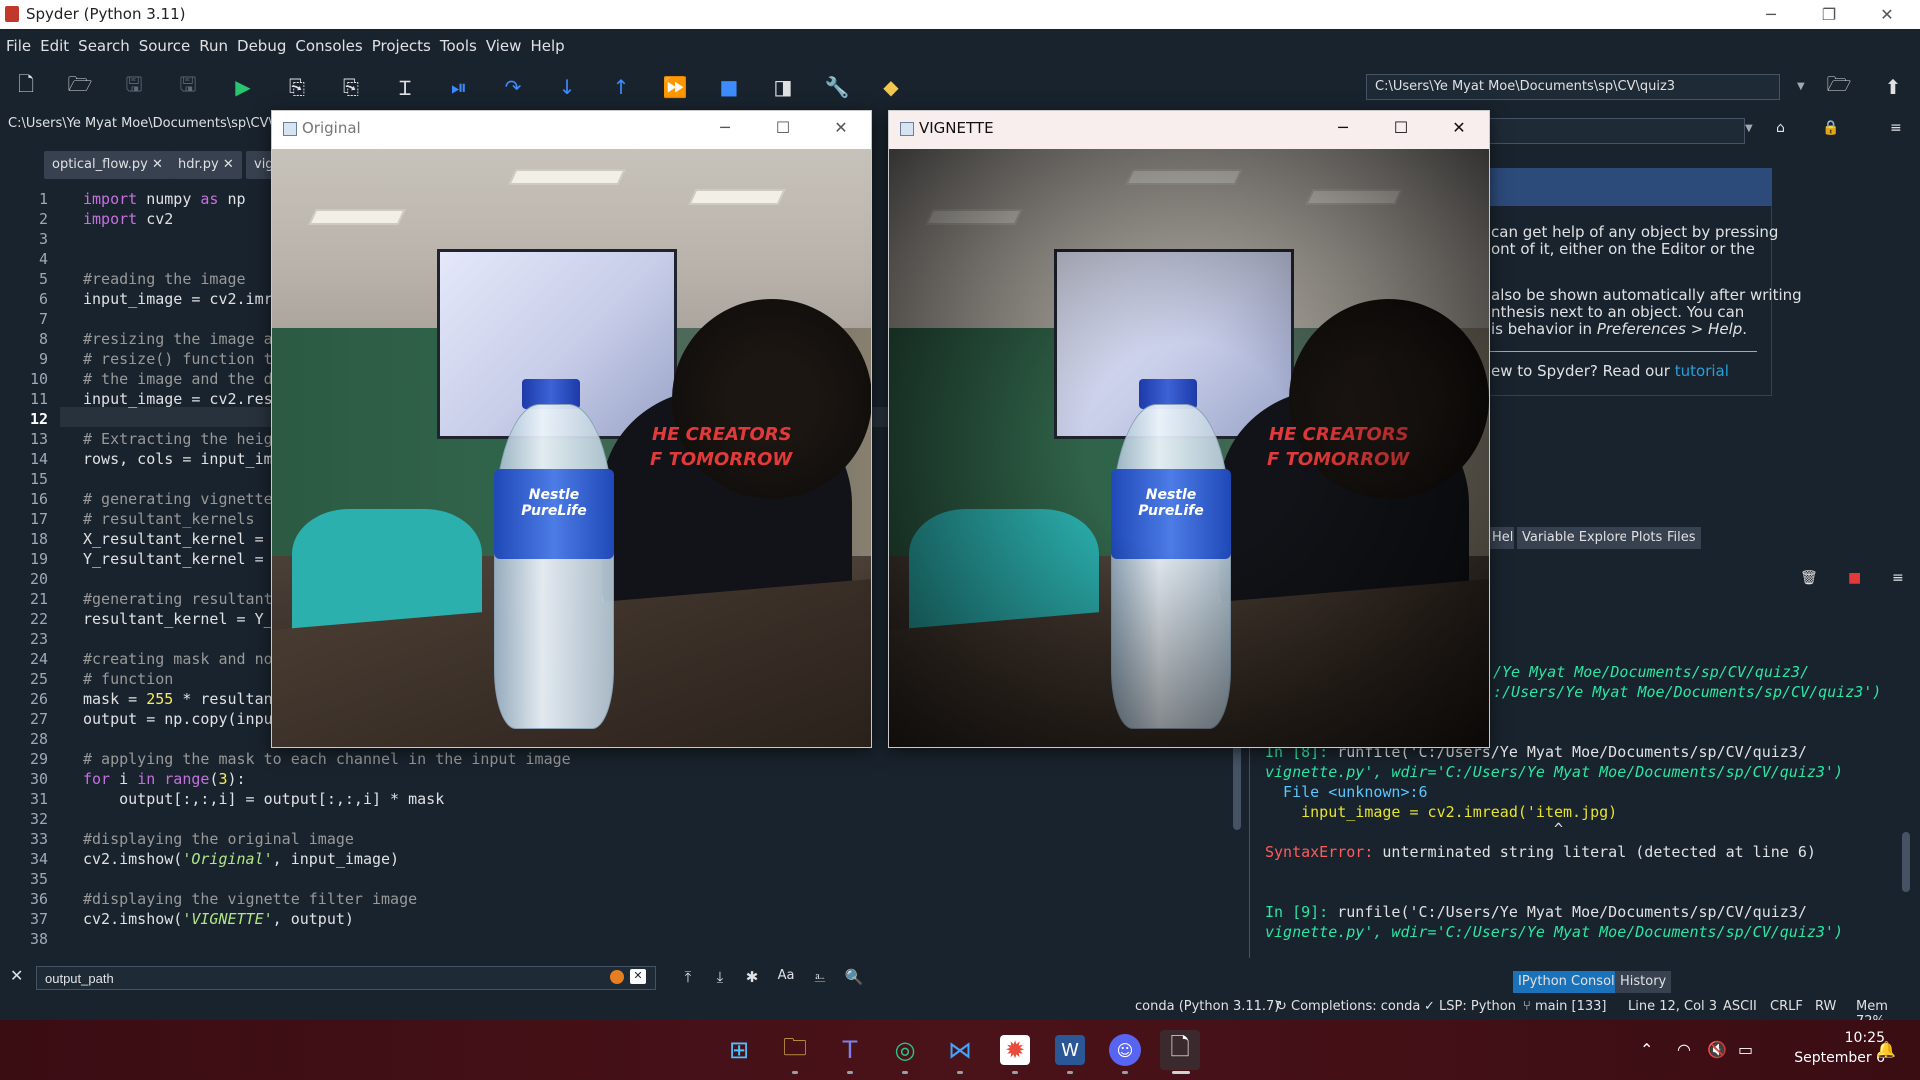 The height and width of the screenshot is (1080, 1920). I want to click on clear-find-icon: ✕, so click(638, 976).